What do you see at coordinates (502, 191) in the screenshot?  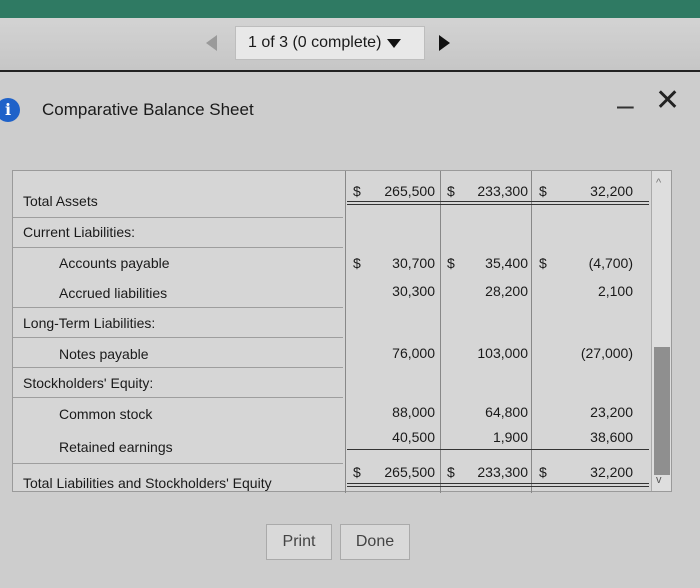 I see `total-assets-prior: 233,300` at bounding box center [502, 191].